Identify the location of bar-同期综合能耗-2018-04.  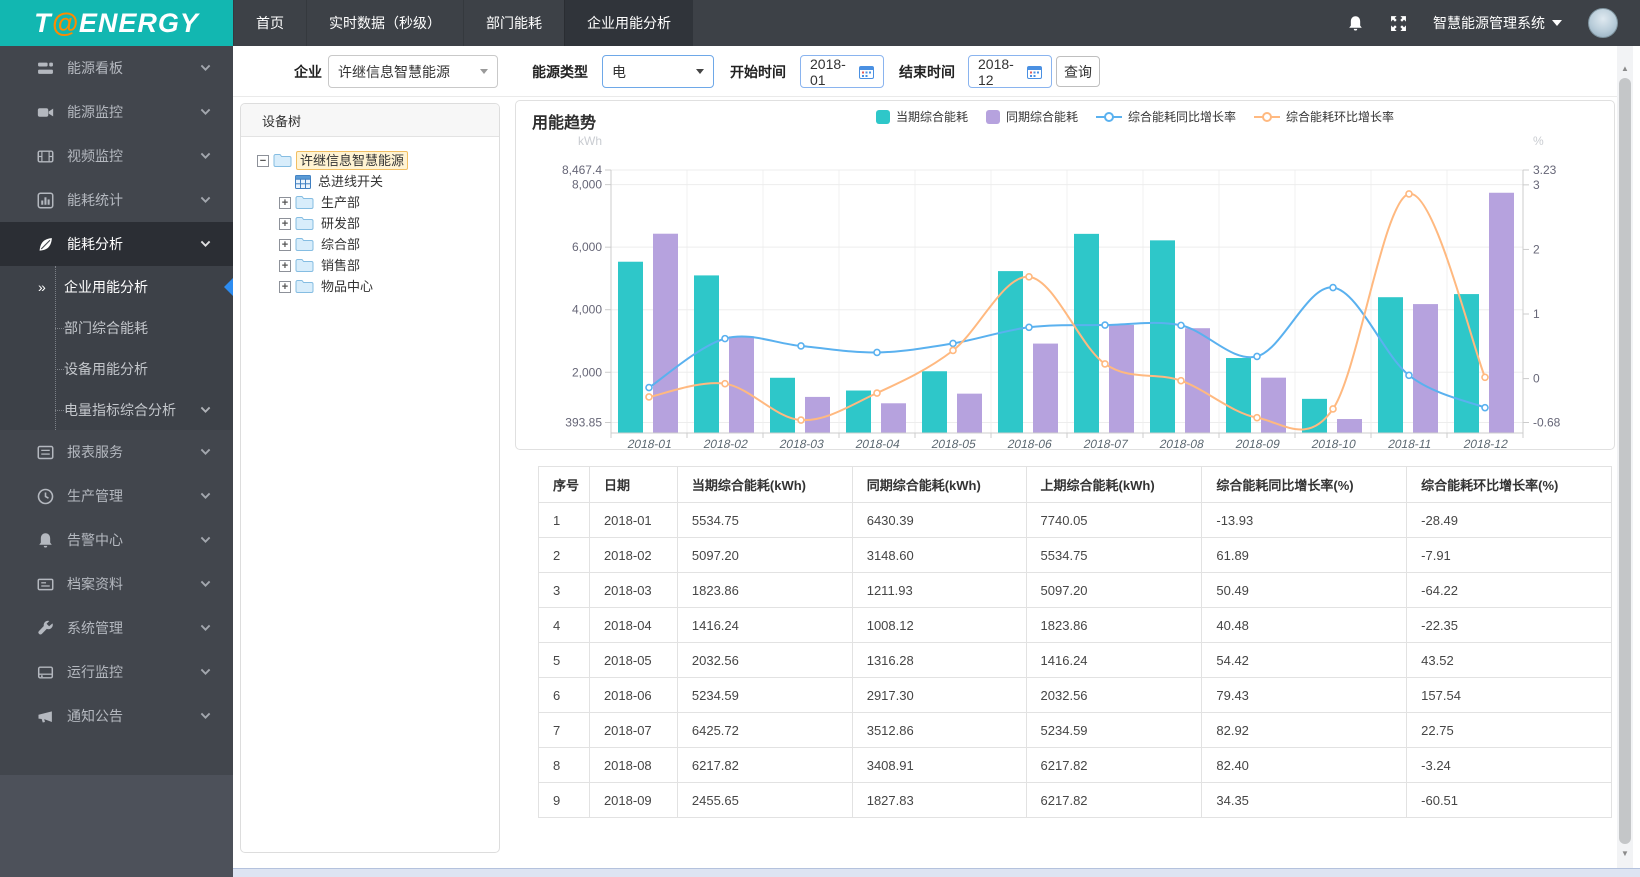
(893, 418).